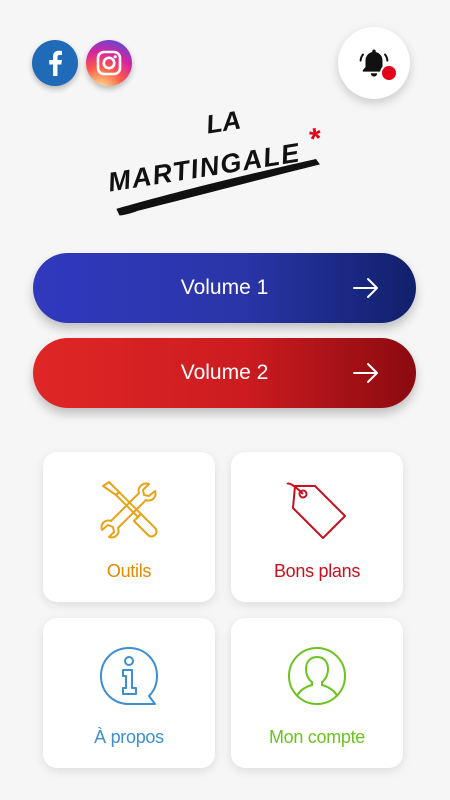 This screenshot has width=450, height=800. I want to click on tools-icon, so click(129, 510).